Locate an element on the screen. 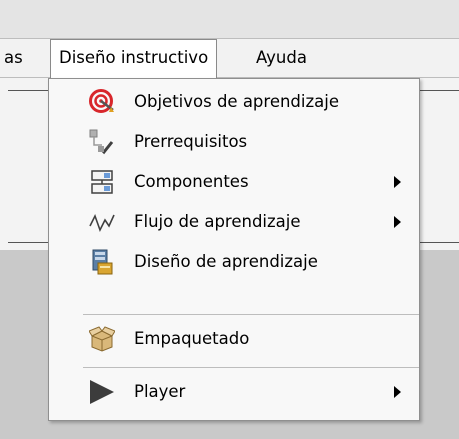 The width and height of the screenshot is (459, 439). menu-item-label: Diseño de aprendizaje is located at coordinates (226, 261).